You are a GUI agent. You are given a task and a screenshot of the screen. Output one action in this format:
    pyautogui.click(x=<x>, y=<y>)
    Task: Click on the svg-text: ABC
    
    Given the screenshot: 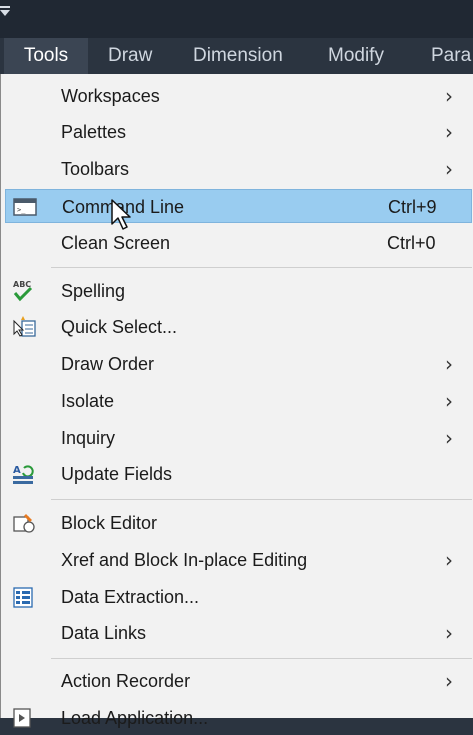 What is the action you would take?
    pyautogui.click(x=22, y=284)
    